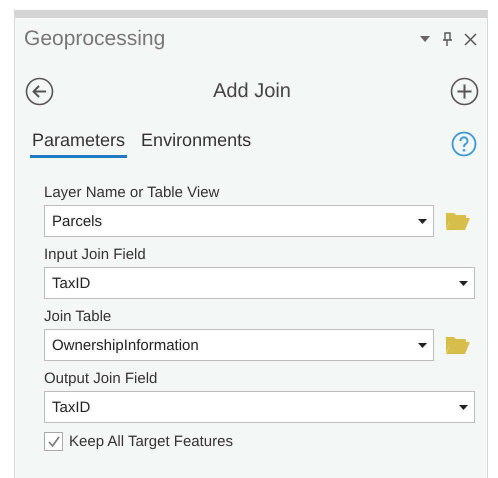 The height and width of the screenshot is (478, 498). I want to click on checkbox, so click(53, 441).